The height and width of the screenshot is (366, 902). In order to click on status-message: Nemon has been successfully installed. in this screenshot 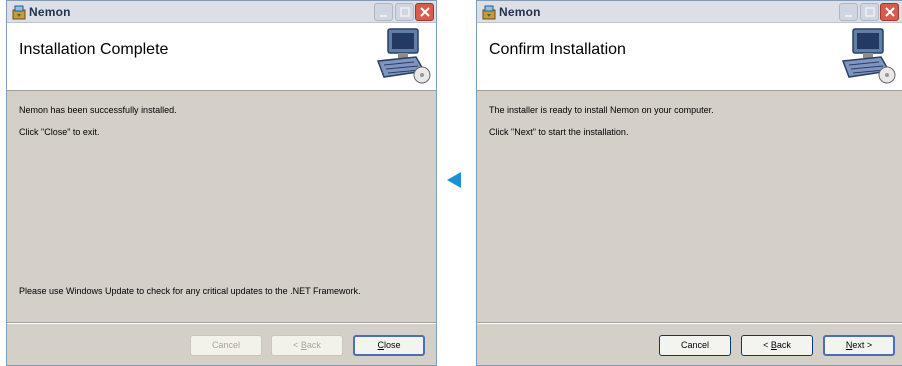, I will do `click(98, 110)`.